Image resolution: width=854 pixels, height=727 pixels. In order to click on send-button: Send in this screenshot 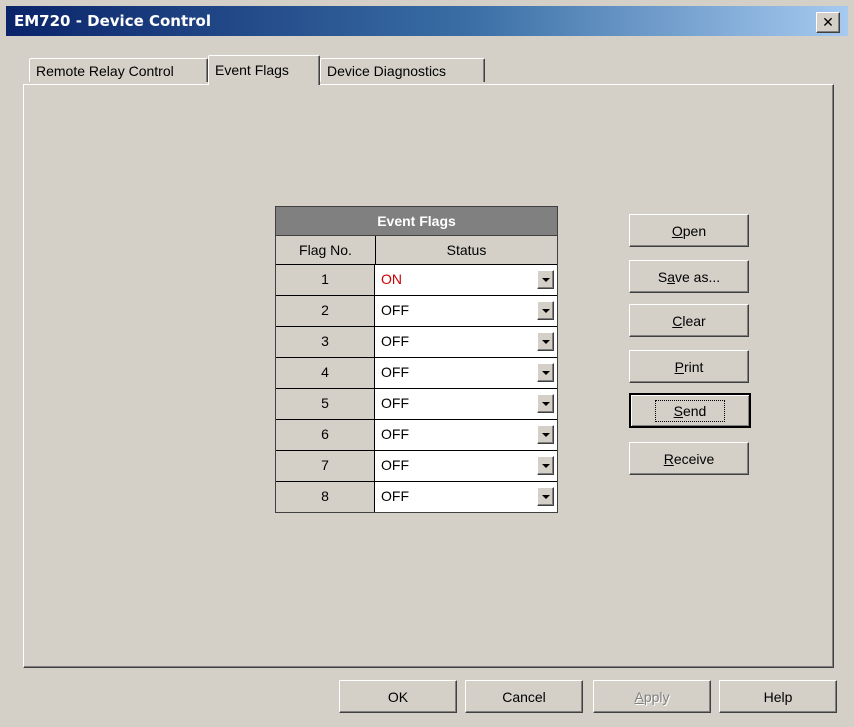, I will do `click(690, 410)`.